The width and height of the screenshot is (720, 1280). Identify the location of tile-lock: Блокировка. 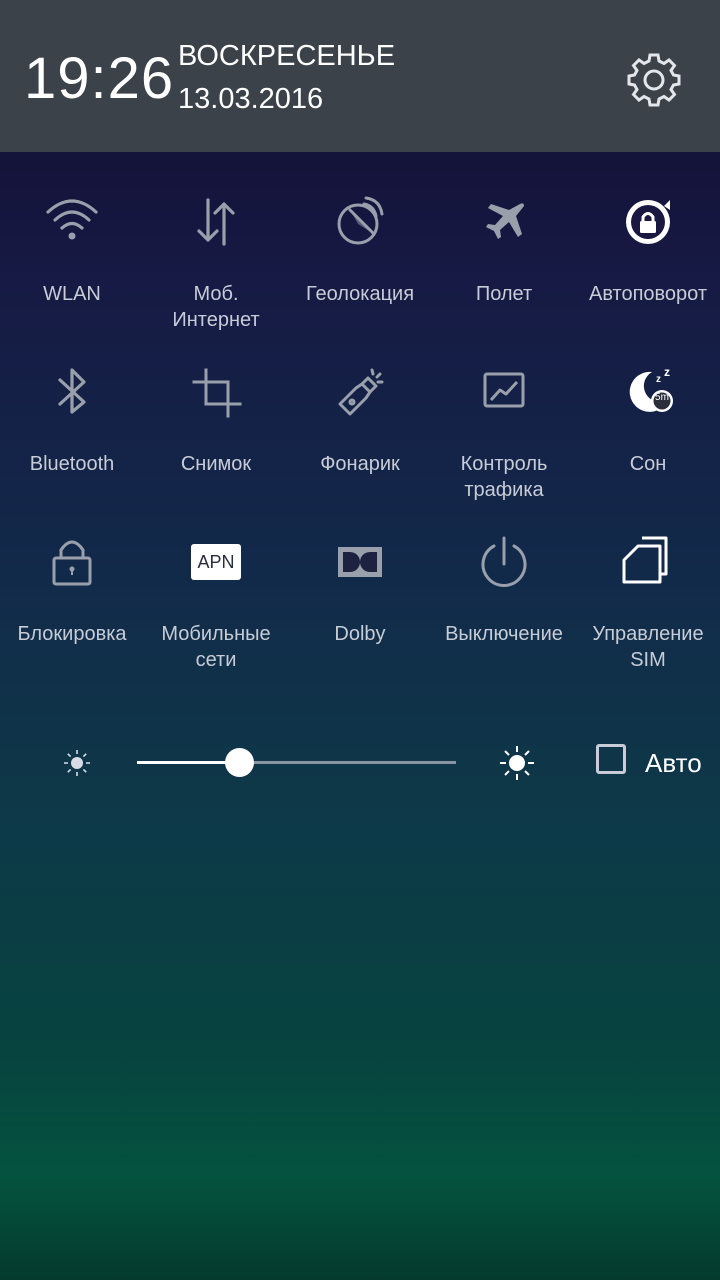
(72, 585).